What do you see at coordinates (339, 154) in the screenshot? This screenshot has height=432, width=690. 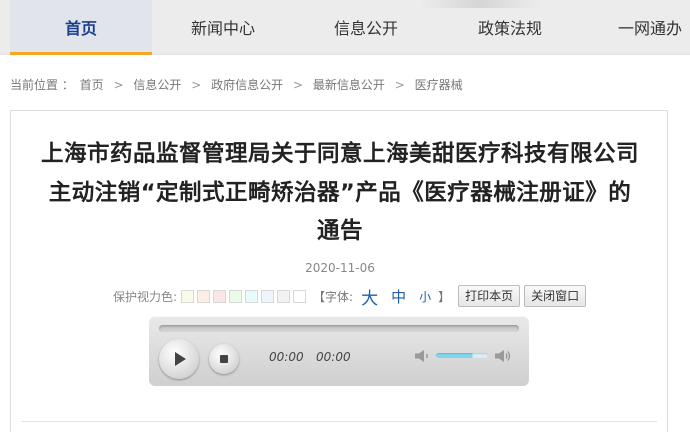 I see `article-title-line: 上海市药品监督管理局关于同意上海美甜医疗科技有限公司` at bounding box center [339, 154].